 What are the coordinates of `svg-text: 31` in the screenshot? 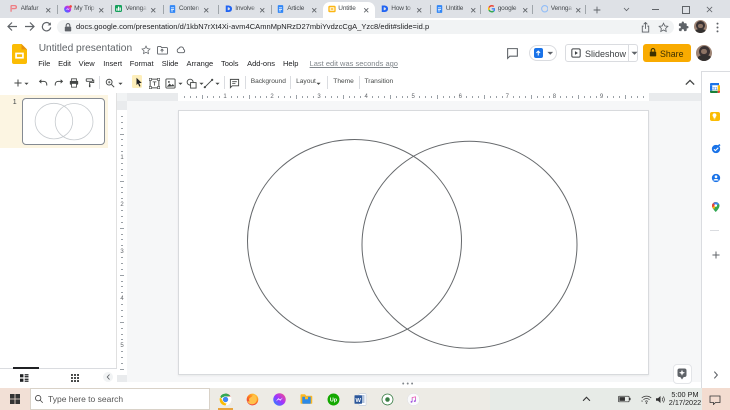 It's located at (715, 89).